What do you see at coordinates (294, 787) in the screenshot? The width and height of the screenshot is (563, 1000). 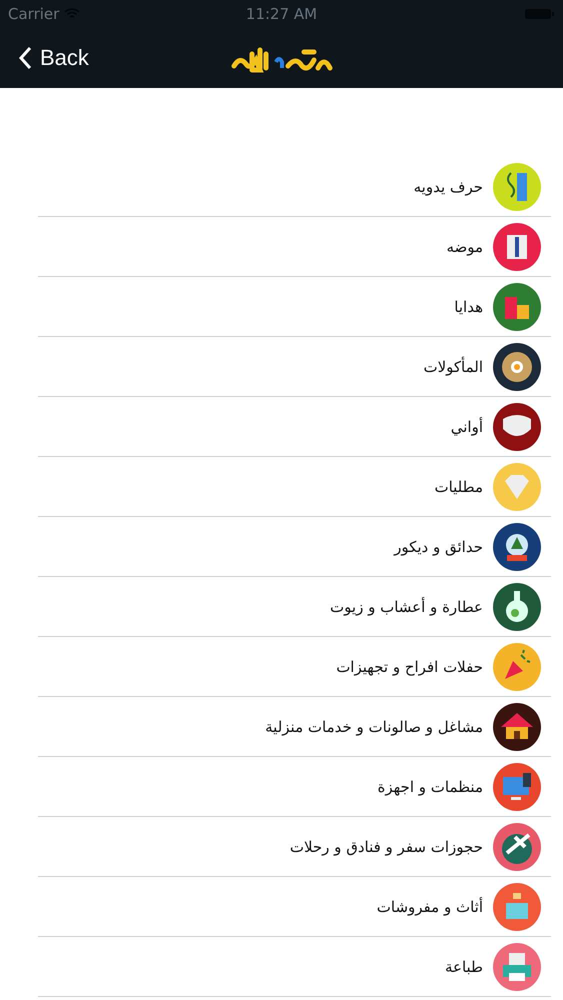 I see `category-list-item: منظمات و اجهزة` at bounding box center [294, 787].